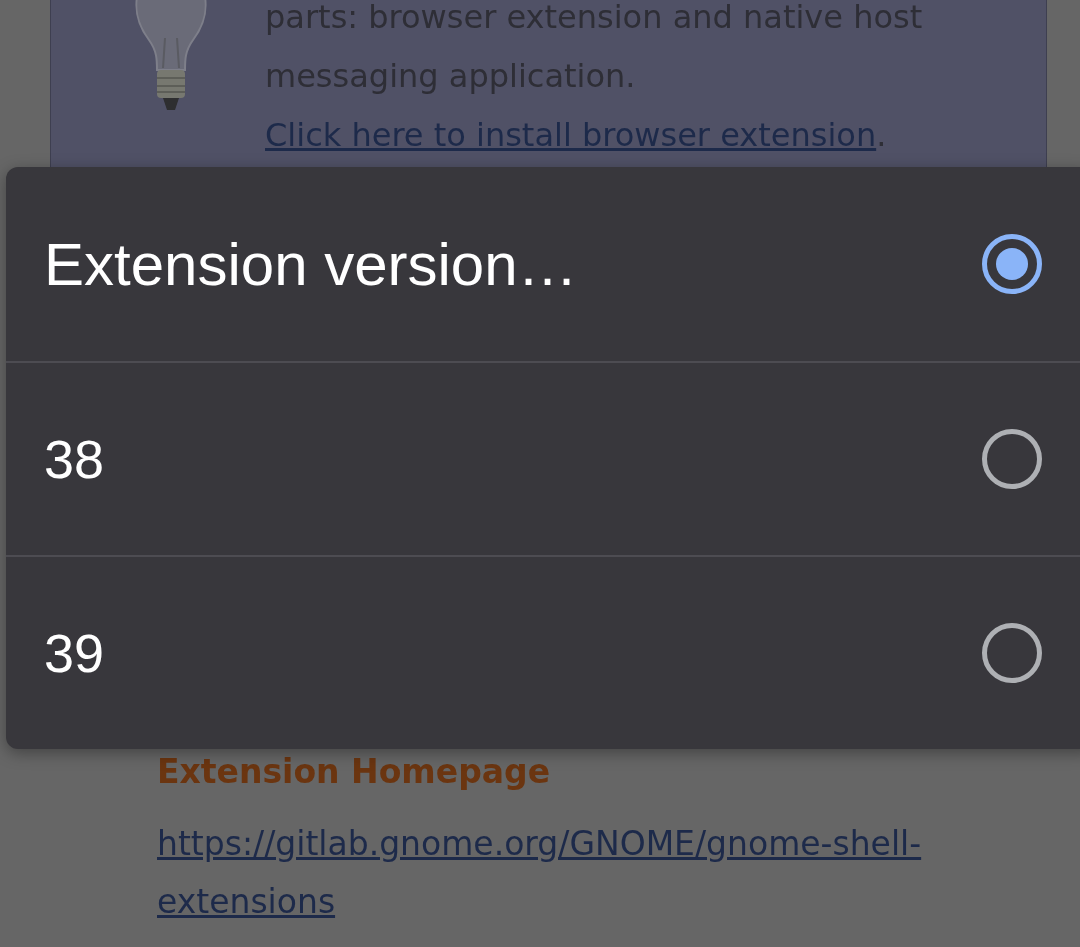 This screenshot has height=947, width=1080. What do you see at coordinates (881, 135) in the screenshot?
I see `period-text: .` at bounding box center [881, 135].